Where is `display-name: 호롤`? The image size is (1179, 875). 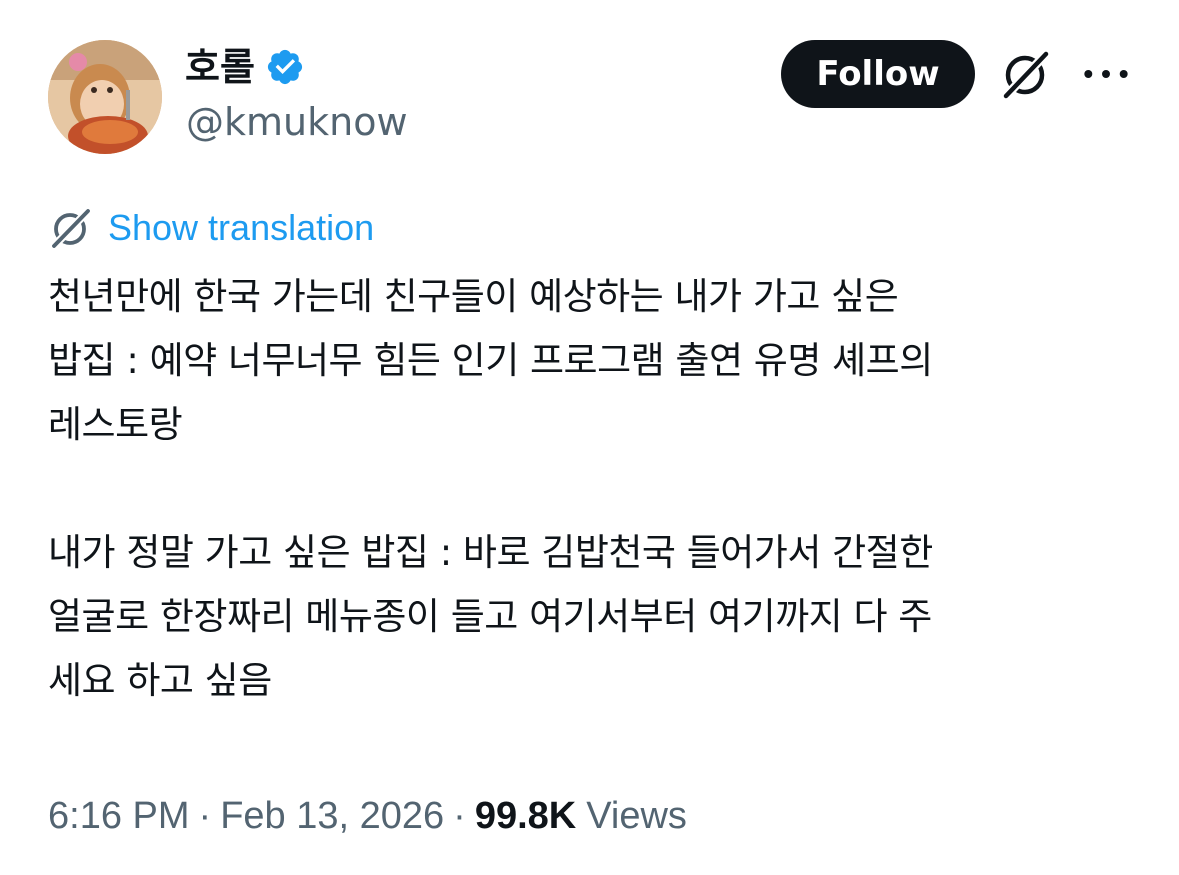
display-name: 호롤 is located at coordinates (220, 67).